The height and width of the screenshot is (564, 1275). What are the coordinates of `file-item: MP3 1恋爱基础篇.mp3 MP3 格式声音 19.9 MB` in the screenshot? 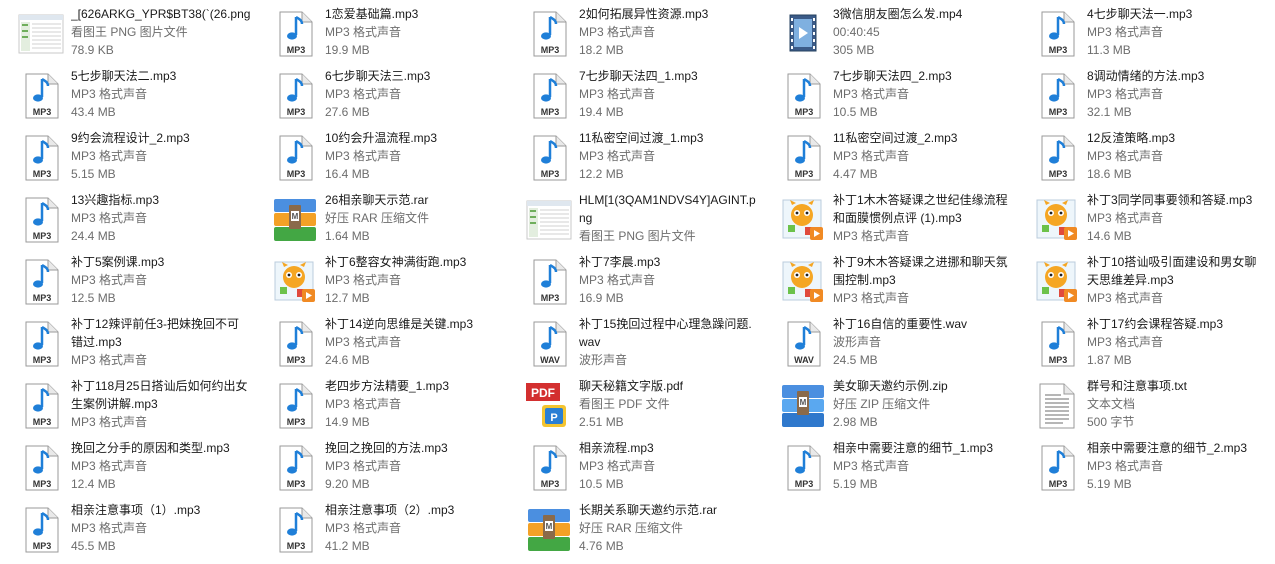 It's located at (379, 31).